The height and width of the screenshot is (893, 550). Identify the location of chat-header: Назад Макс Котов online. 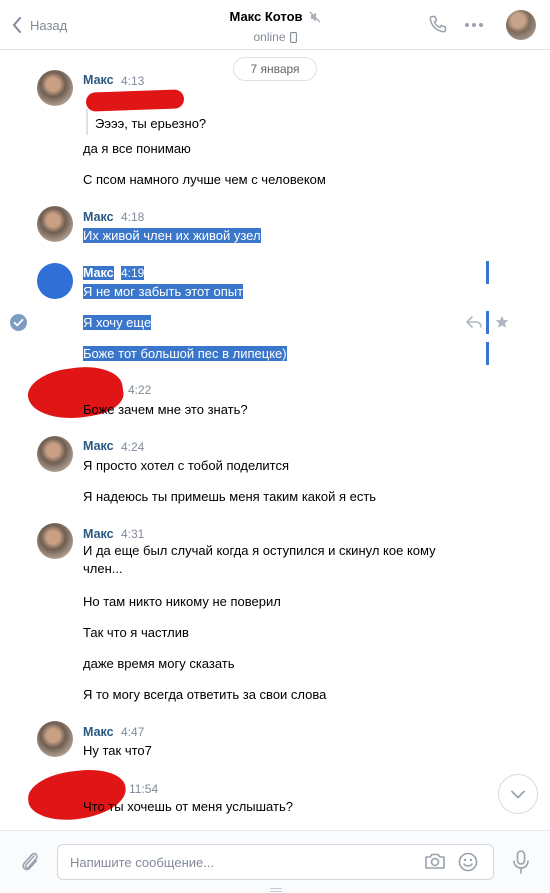
(275, 25).